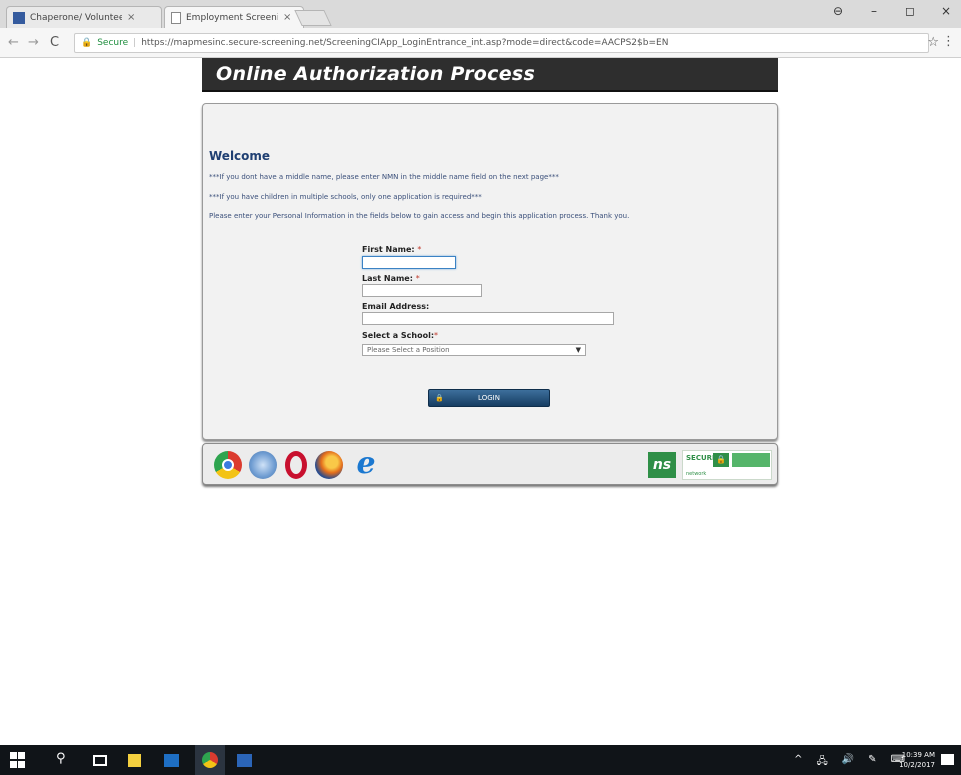  What do you see at coordinates (296, 465) in the screenshot?
I see `opera-icon` at bounding box center [296, 465].